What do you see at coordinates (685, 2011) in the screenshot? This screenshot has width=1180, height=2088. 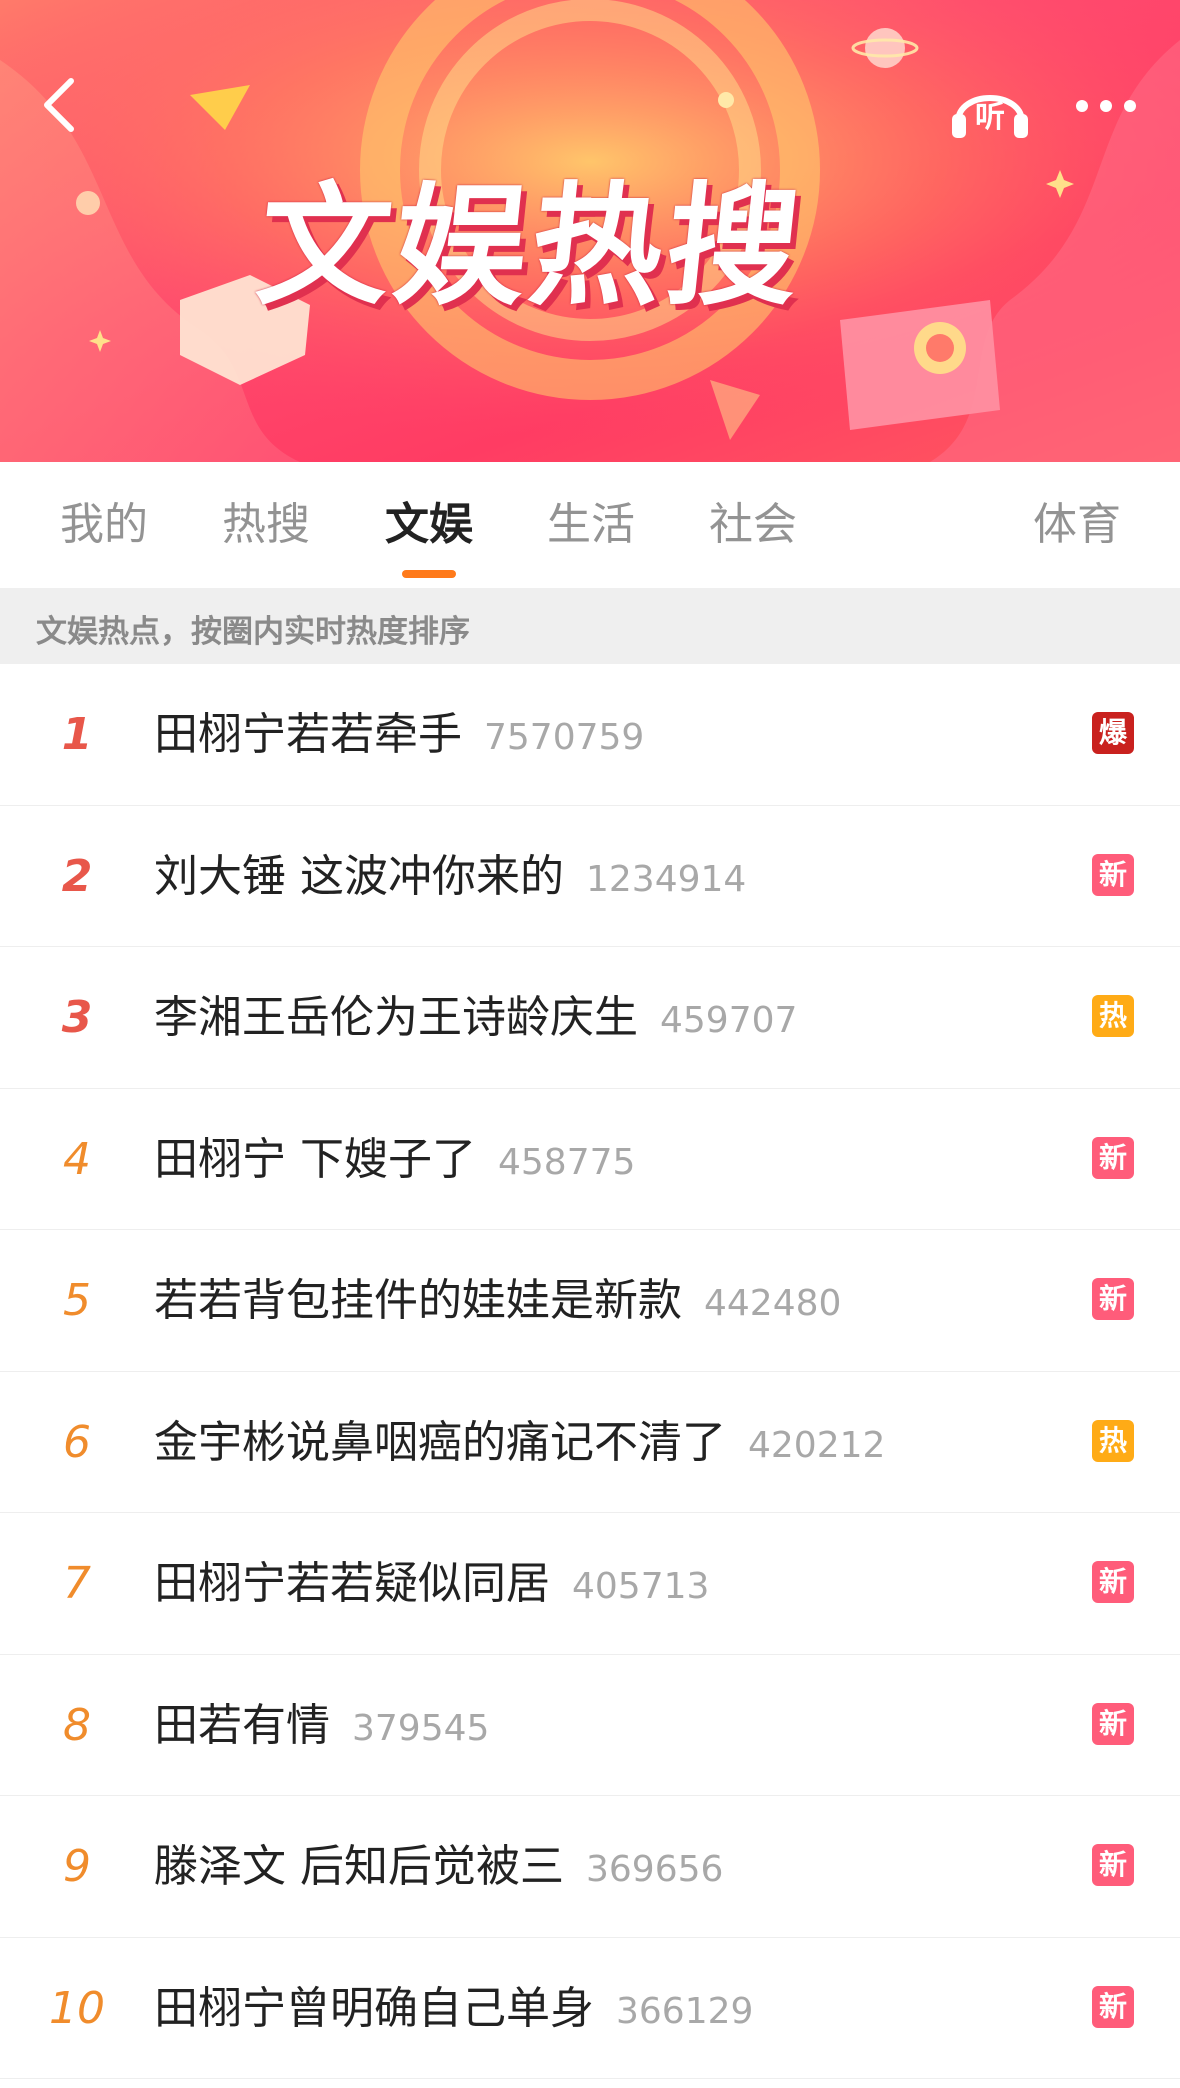 I see `heat-count: 366129` at bounding box center [685, 2011].